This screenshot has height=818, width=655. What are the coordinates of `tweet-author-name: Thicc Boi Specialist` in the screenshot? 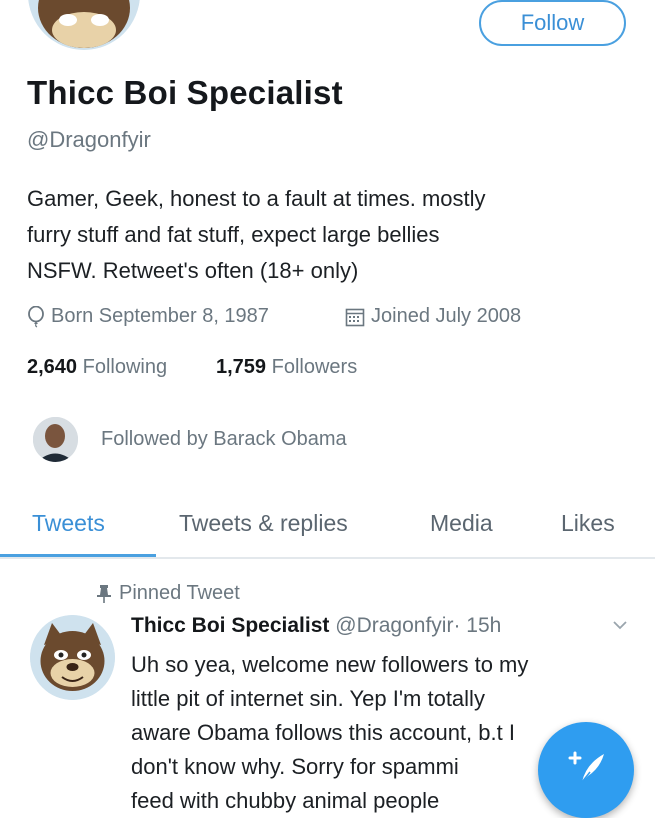 It's located at (230, 625).